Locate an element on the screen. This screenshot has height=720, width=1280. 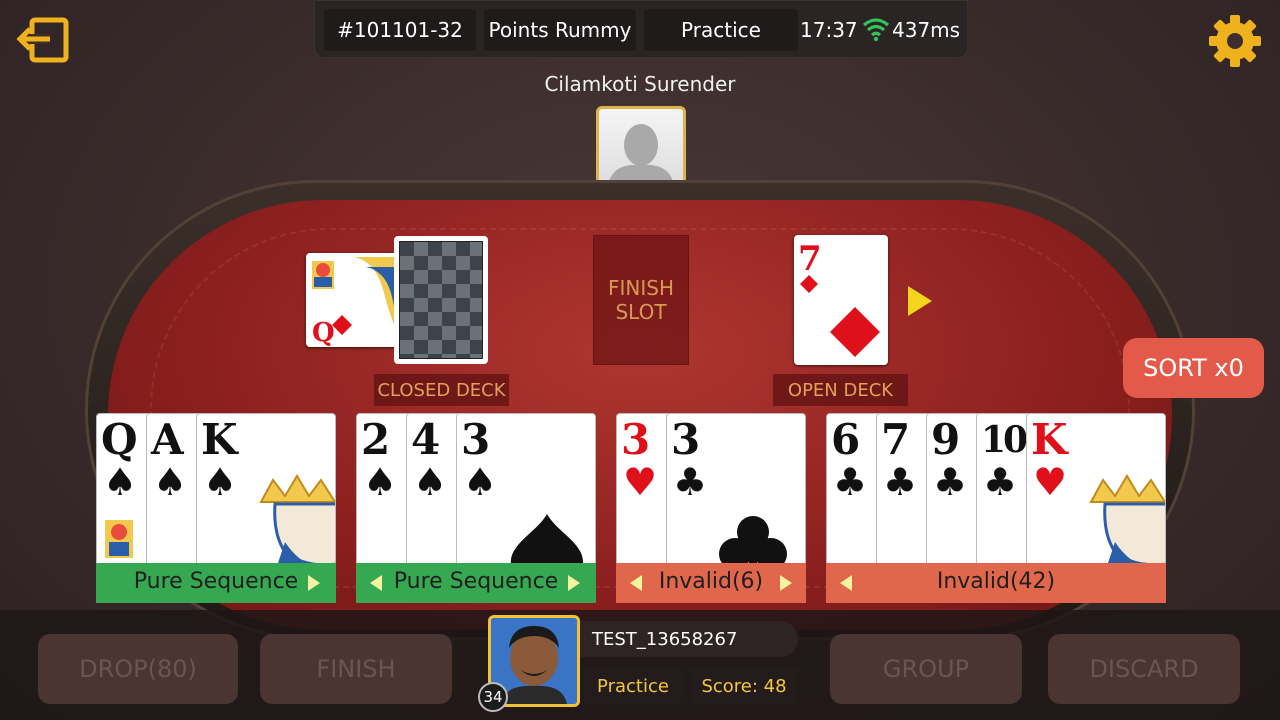
card-rank: 6 is located at coordinates (846, 439).